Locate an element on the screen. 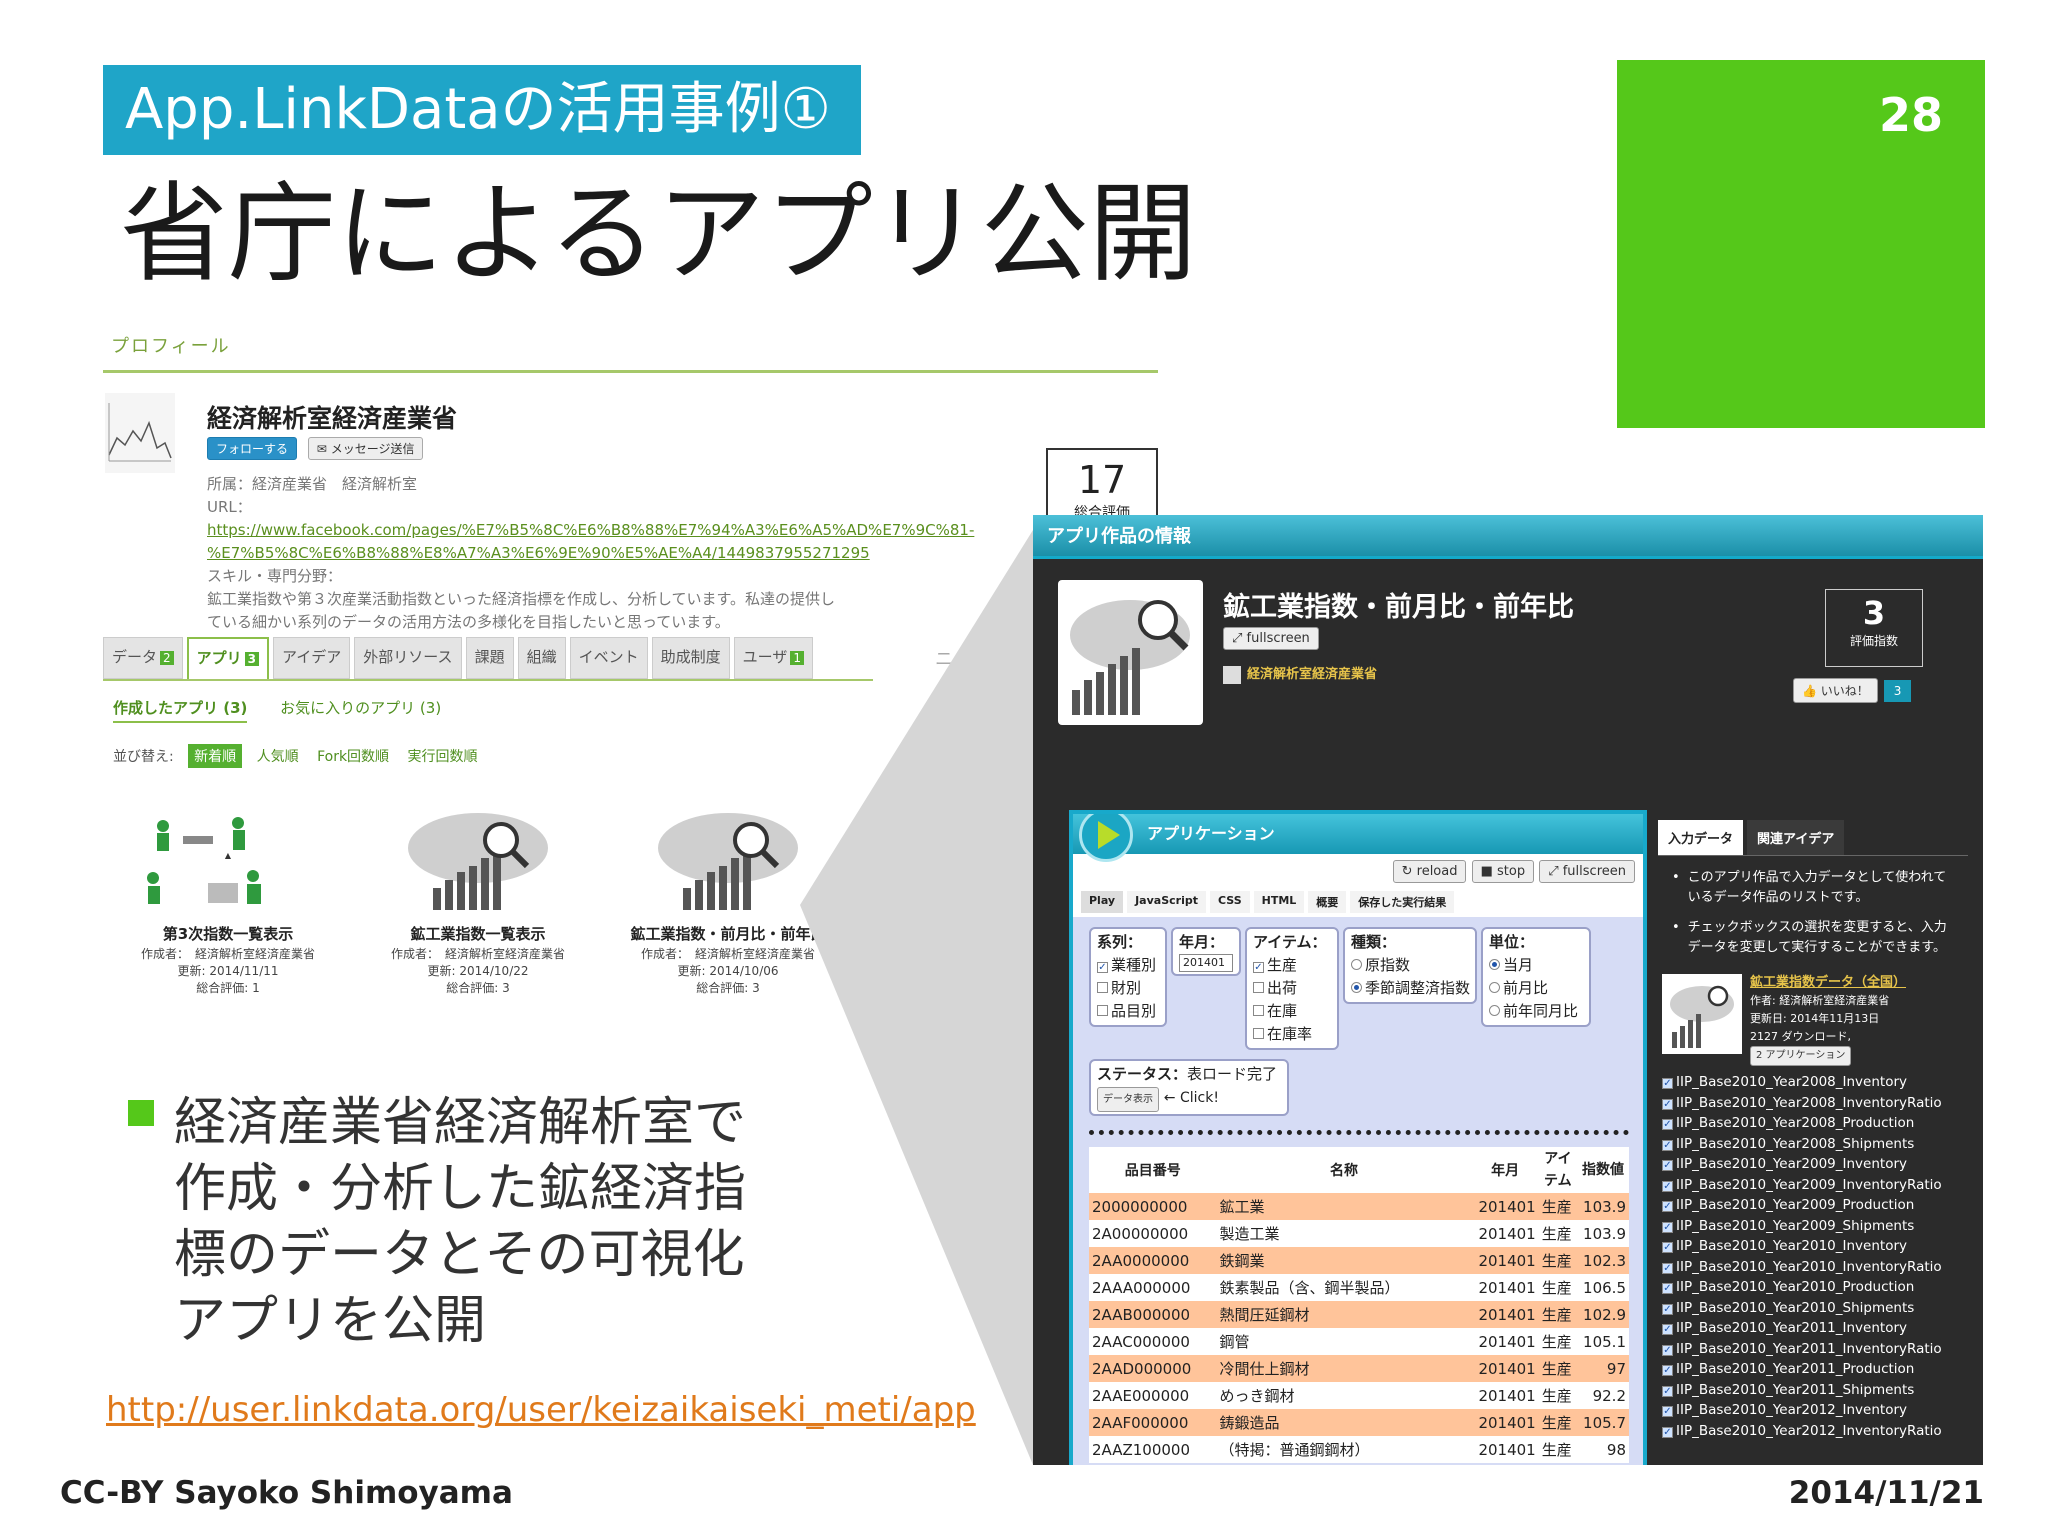 This screenshot has height=1536, width=2048. kind-option: 季節調整済指数 is located at coordinates (1410, 988).